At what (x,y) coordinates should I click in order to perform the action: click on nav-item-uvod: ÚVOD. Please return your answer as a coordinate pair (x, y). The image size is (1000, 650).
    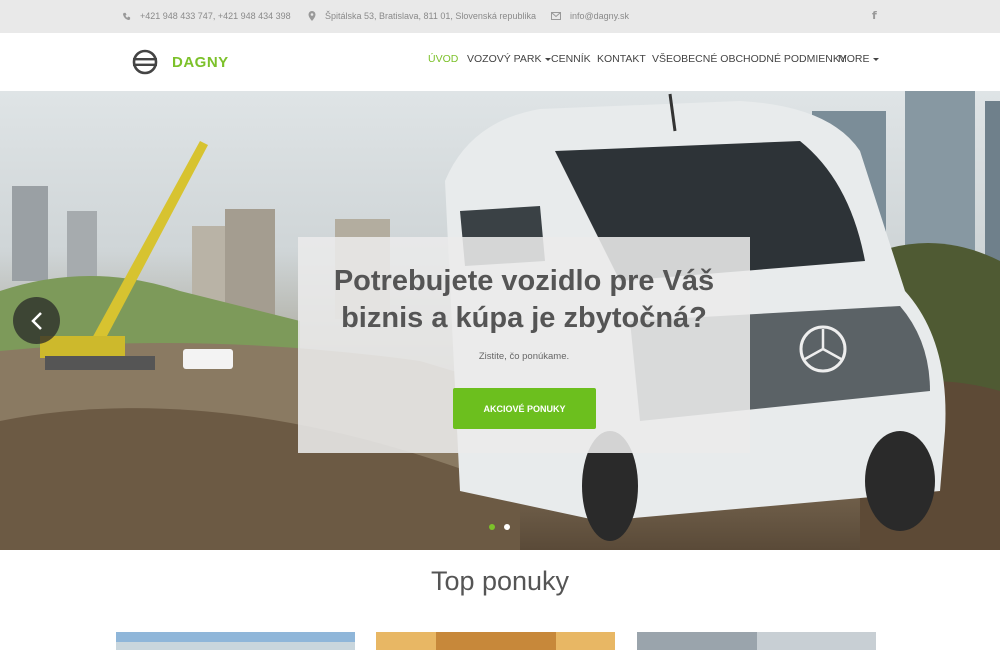
    Looking at the image, I should click on (443, 59).